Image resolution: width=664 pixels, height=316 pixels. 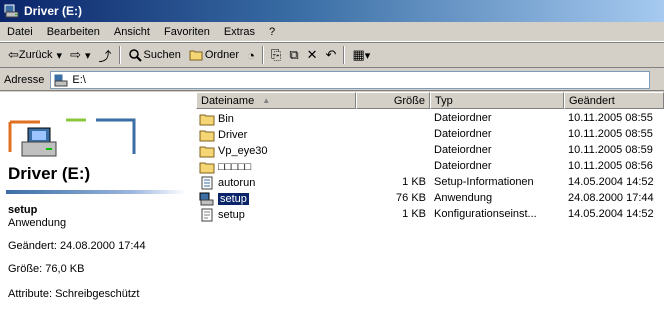 I want to click on file-name-cell: Vp_eye30, so click(x=233, y=150).